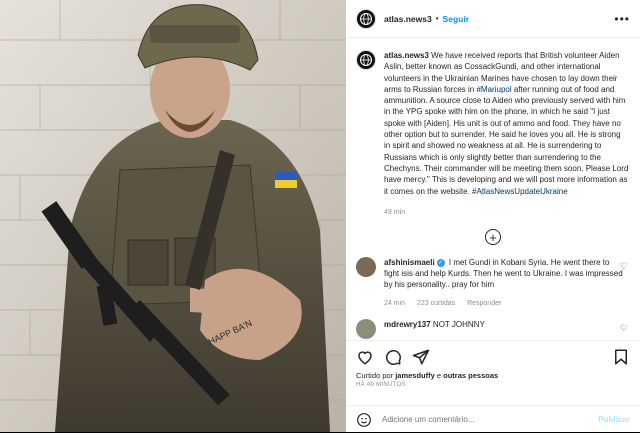  I want to click on caption-avatar, so click(366, 60).